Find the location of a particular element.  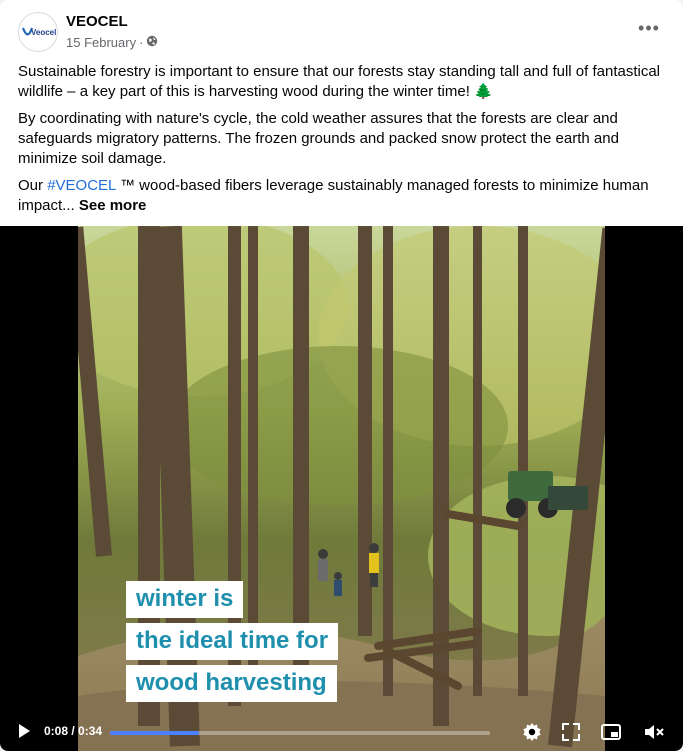

video-time: 0:08 / 0:34 is located at coordinates (73, 731).